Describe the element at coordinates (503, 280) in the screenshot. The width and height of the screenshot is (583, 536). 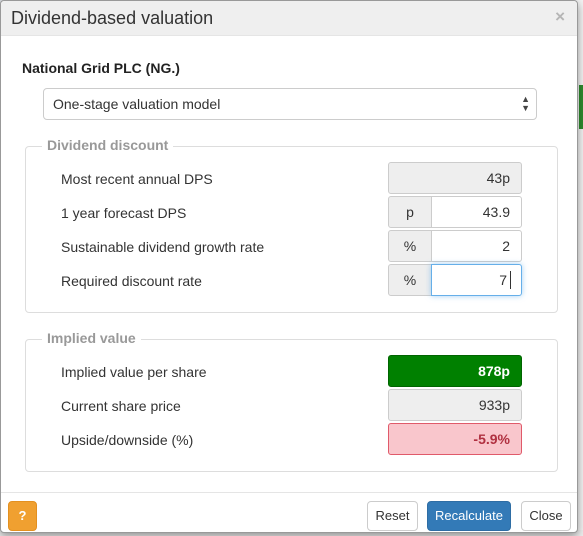
I see `discount-rate-text: 7` at that location.